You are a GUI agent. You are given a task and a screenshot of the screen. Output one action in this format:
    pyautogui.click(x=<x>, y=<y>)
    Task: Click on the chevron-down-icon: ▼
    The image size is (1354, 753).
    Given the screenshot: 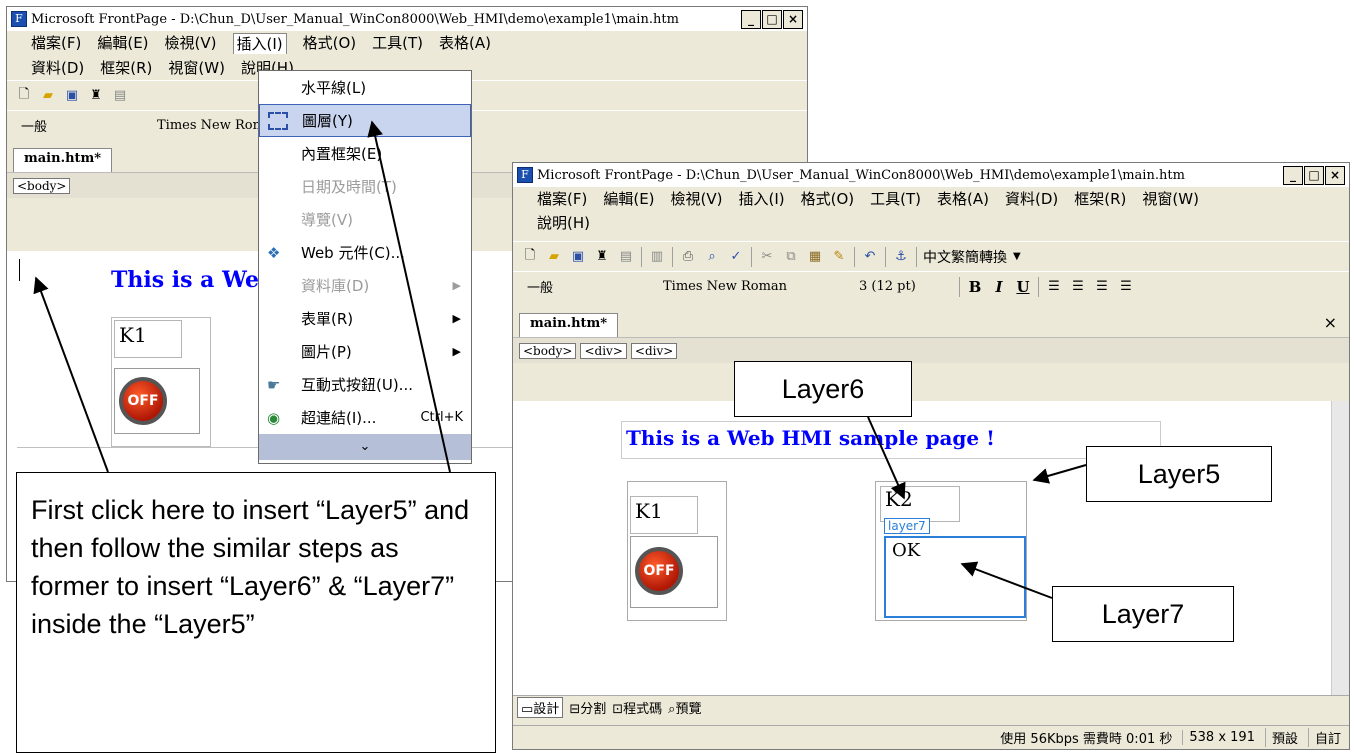 What is the action you would take?
    pyautogui.click(x=1017, y=256)
    